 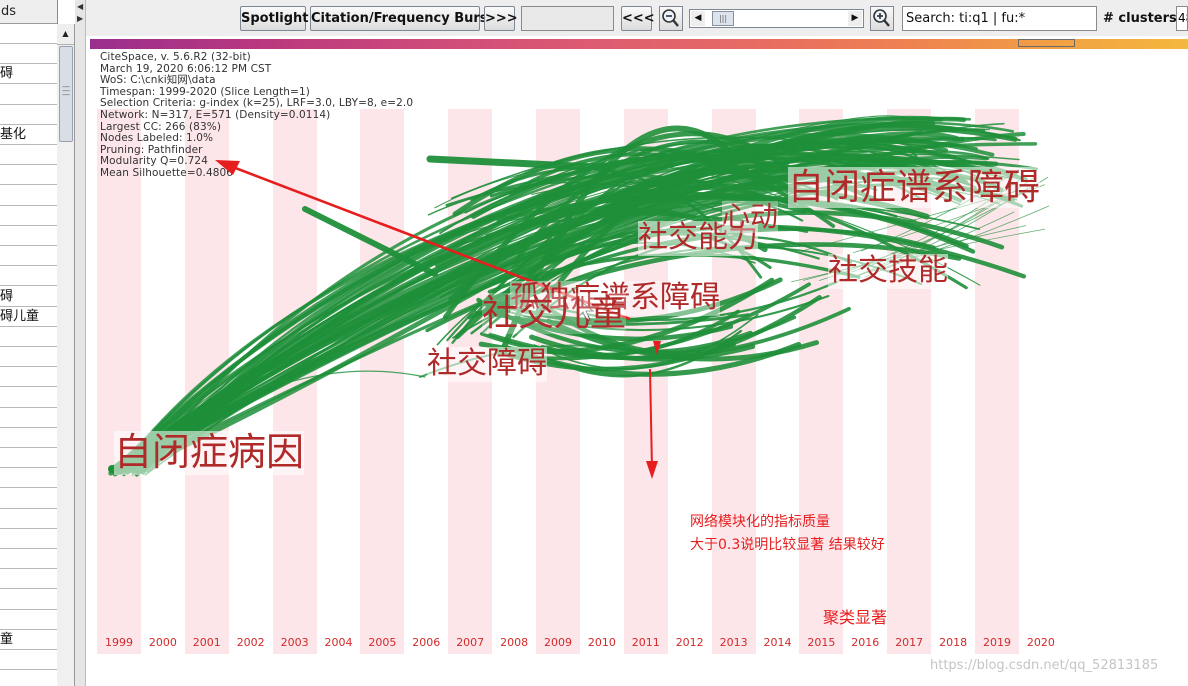 I want to click on annotation-modularity-quality: 网络模块化的指标质量, so click(x=760, y=522).